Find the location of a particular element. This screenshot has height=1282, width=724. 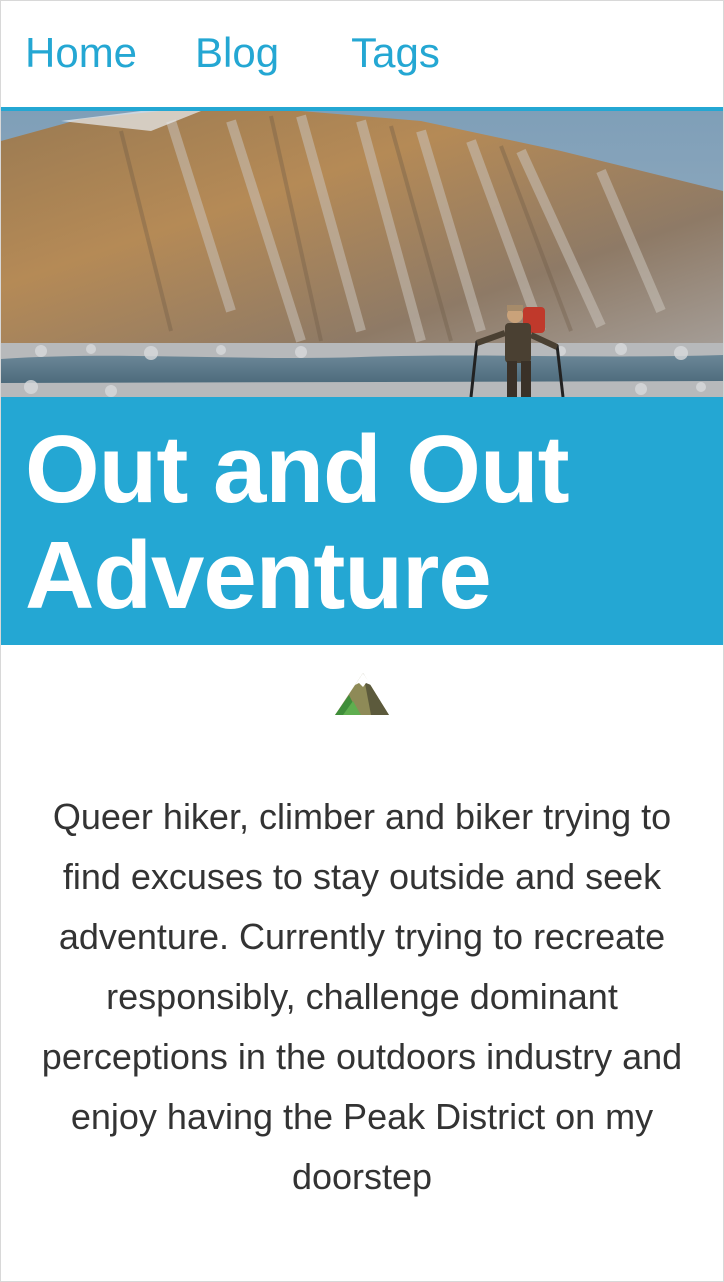

mountain-emoji-icon is located at coordinates (362, 694).